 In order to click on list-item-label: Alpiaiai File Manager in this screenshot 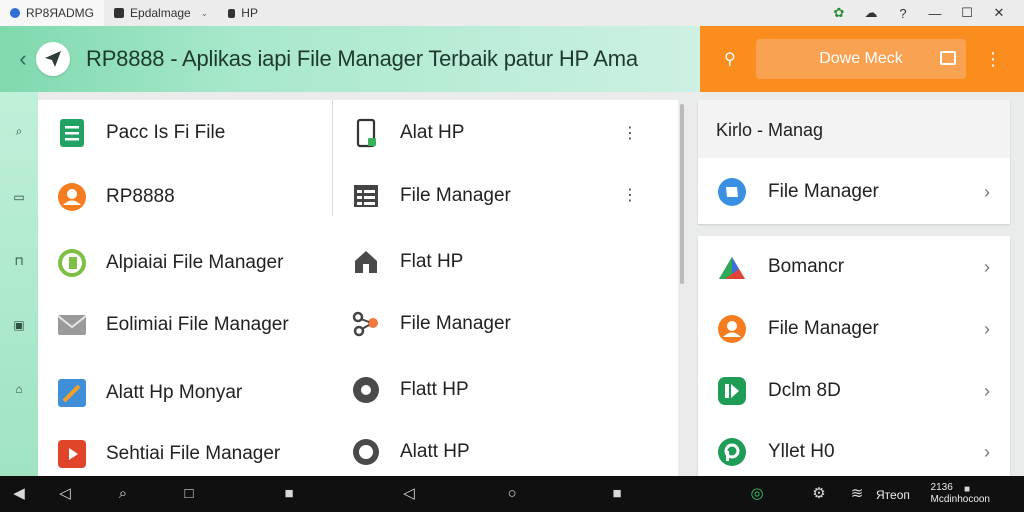, I will do `click(195, 262)`.